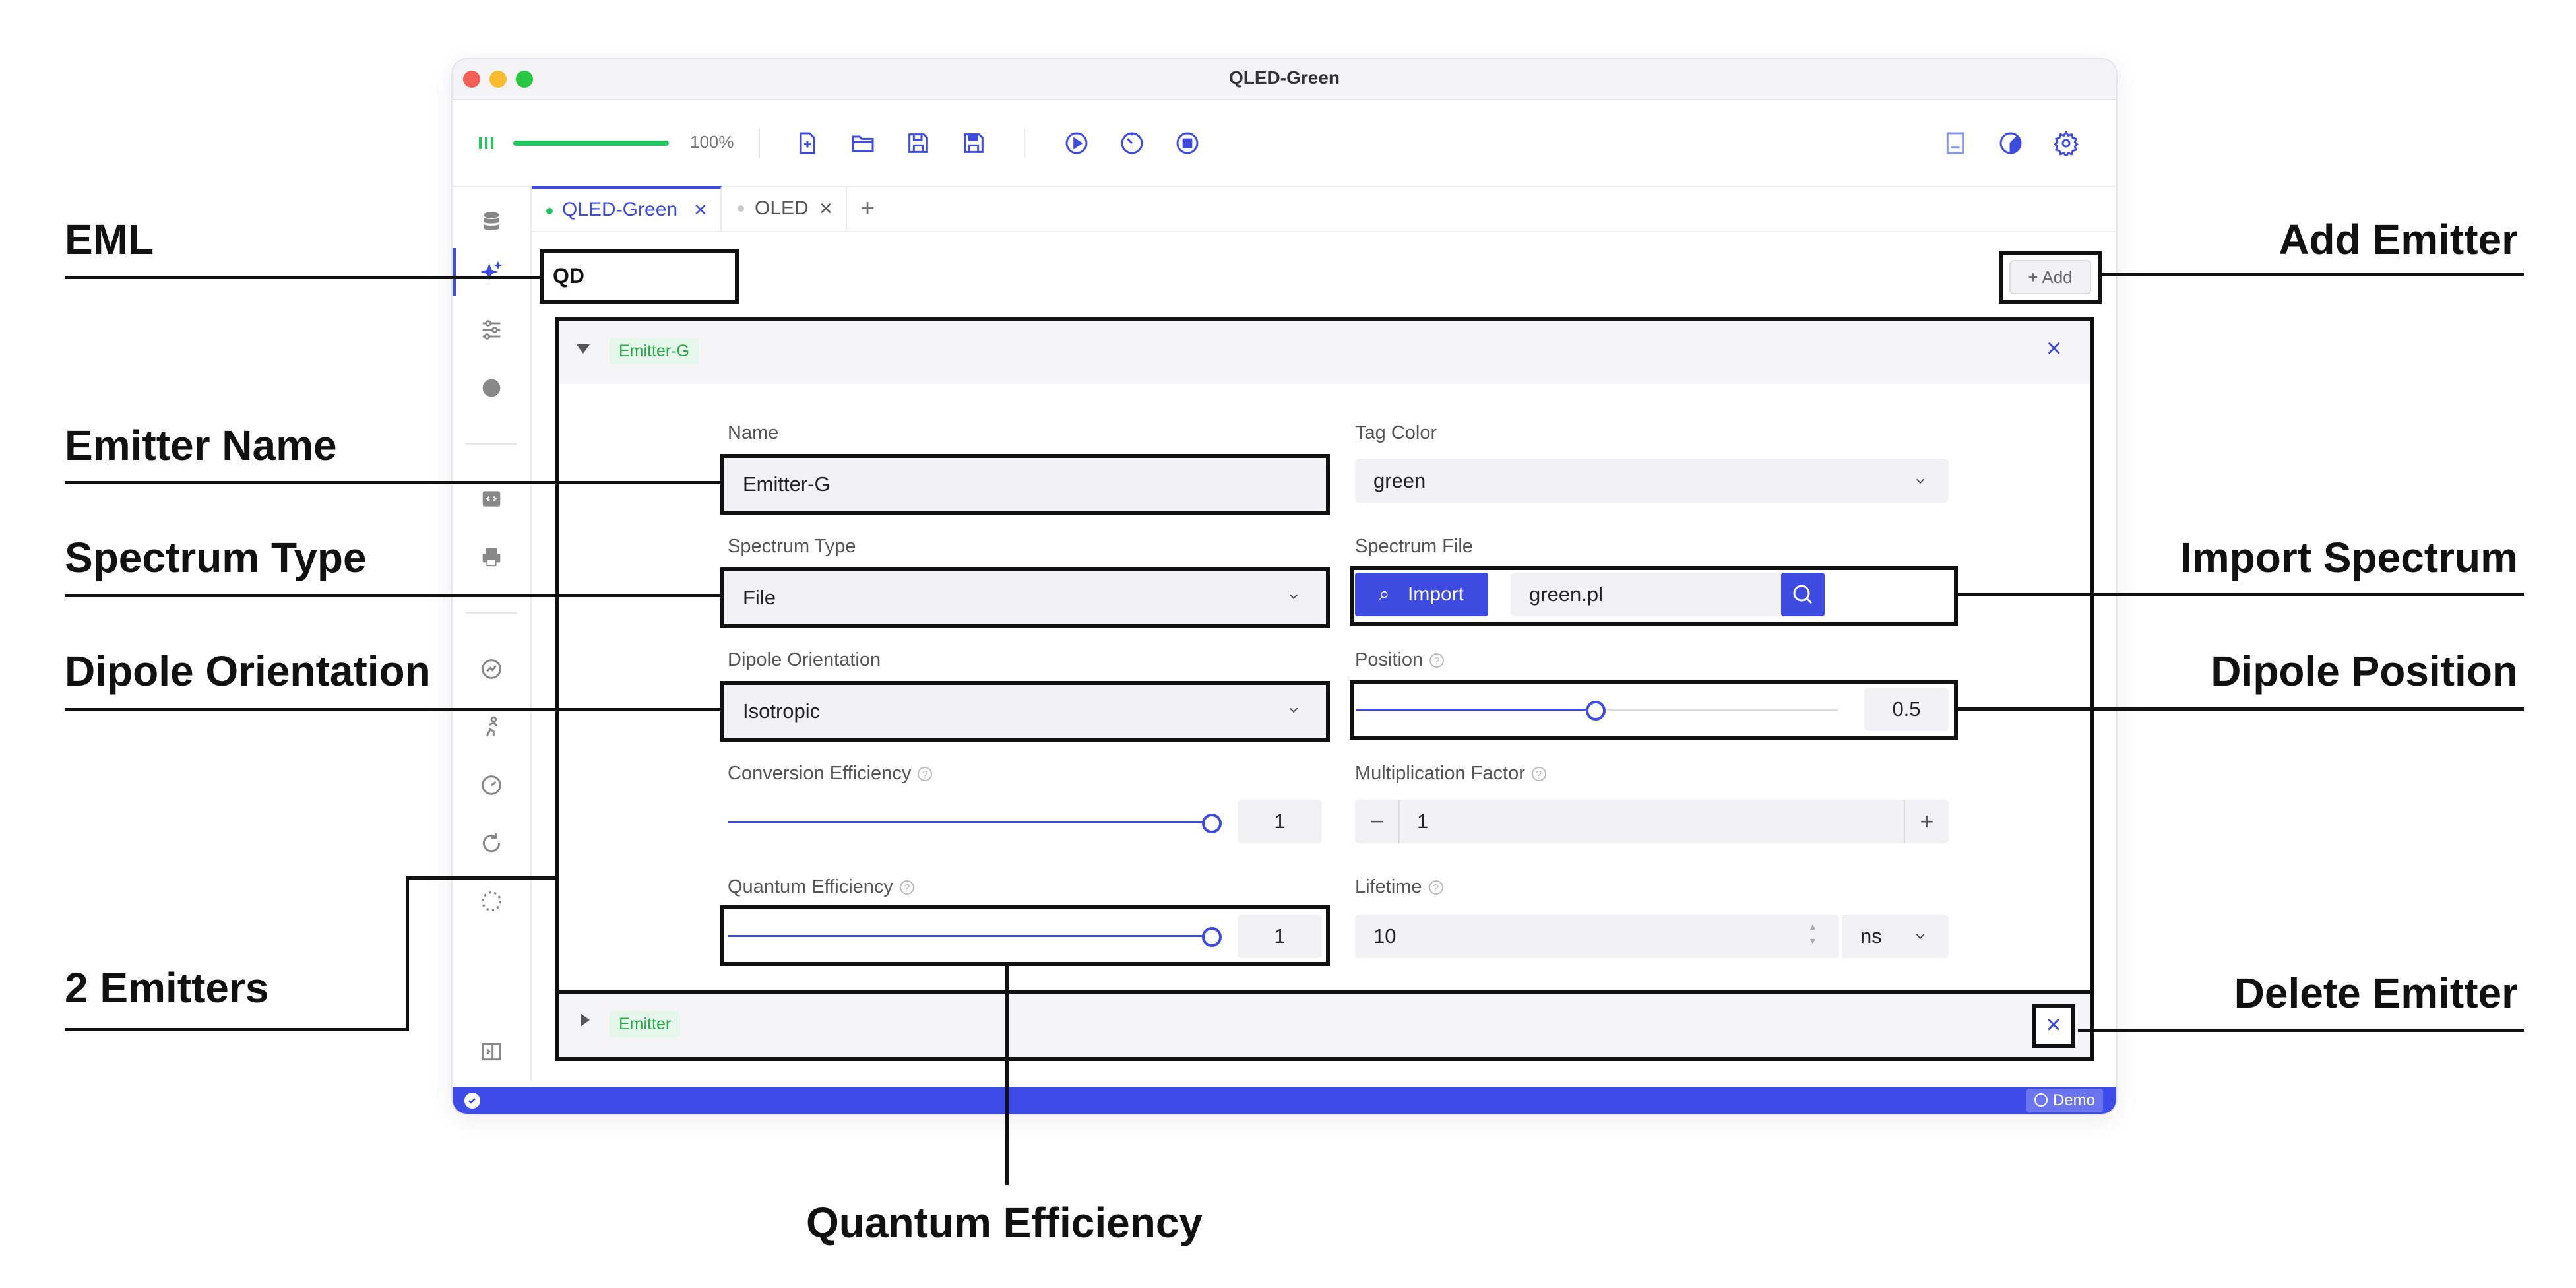  What do you see at coordinates (808, 143) in the screenshot?
I see `new-file-icon` at bounding box center [808, 143].